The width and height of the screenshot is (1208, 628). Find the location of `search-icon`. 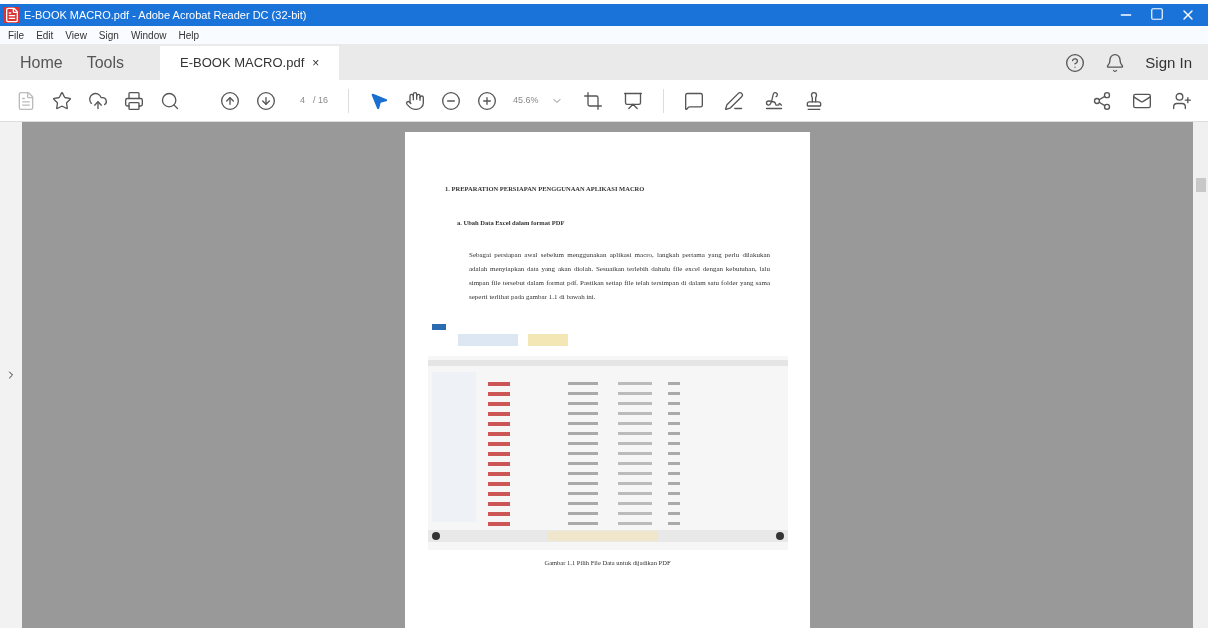

search-icon is located at coordinates (170, 100).